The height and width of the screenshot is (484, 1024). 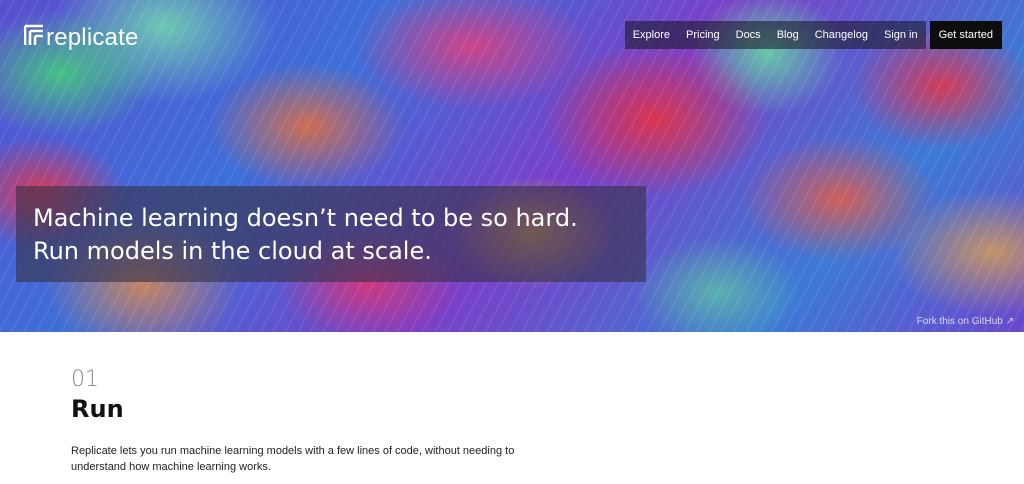 I want to click on logo-text: replicate, so click(x=92, y=37).